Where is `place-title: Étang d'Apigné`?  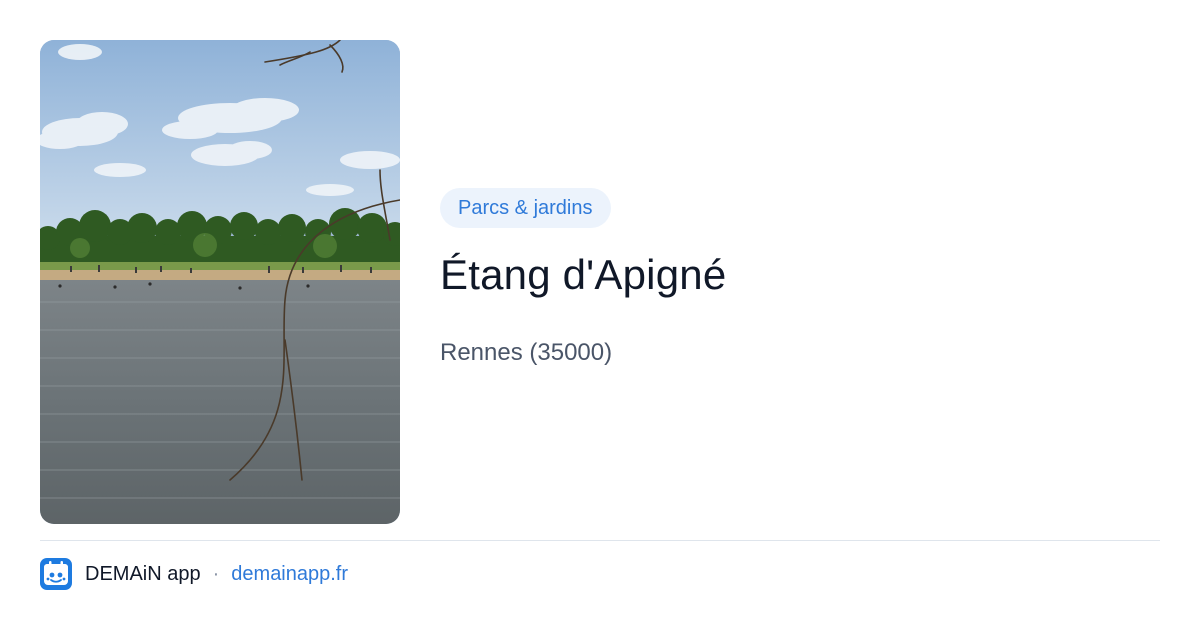 place-title: Étang d'Apigné is located at coordinates (583, 274).